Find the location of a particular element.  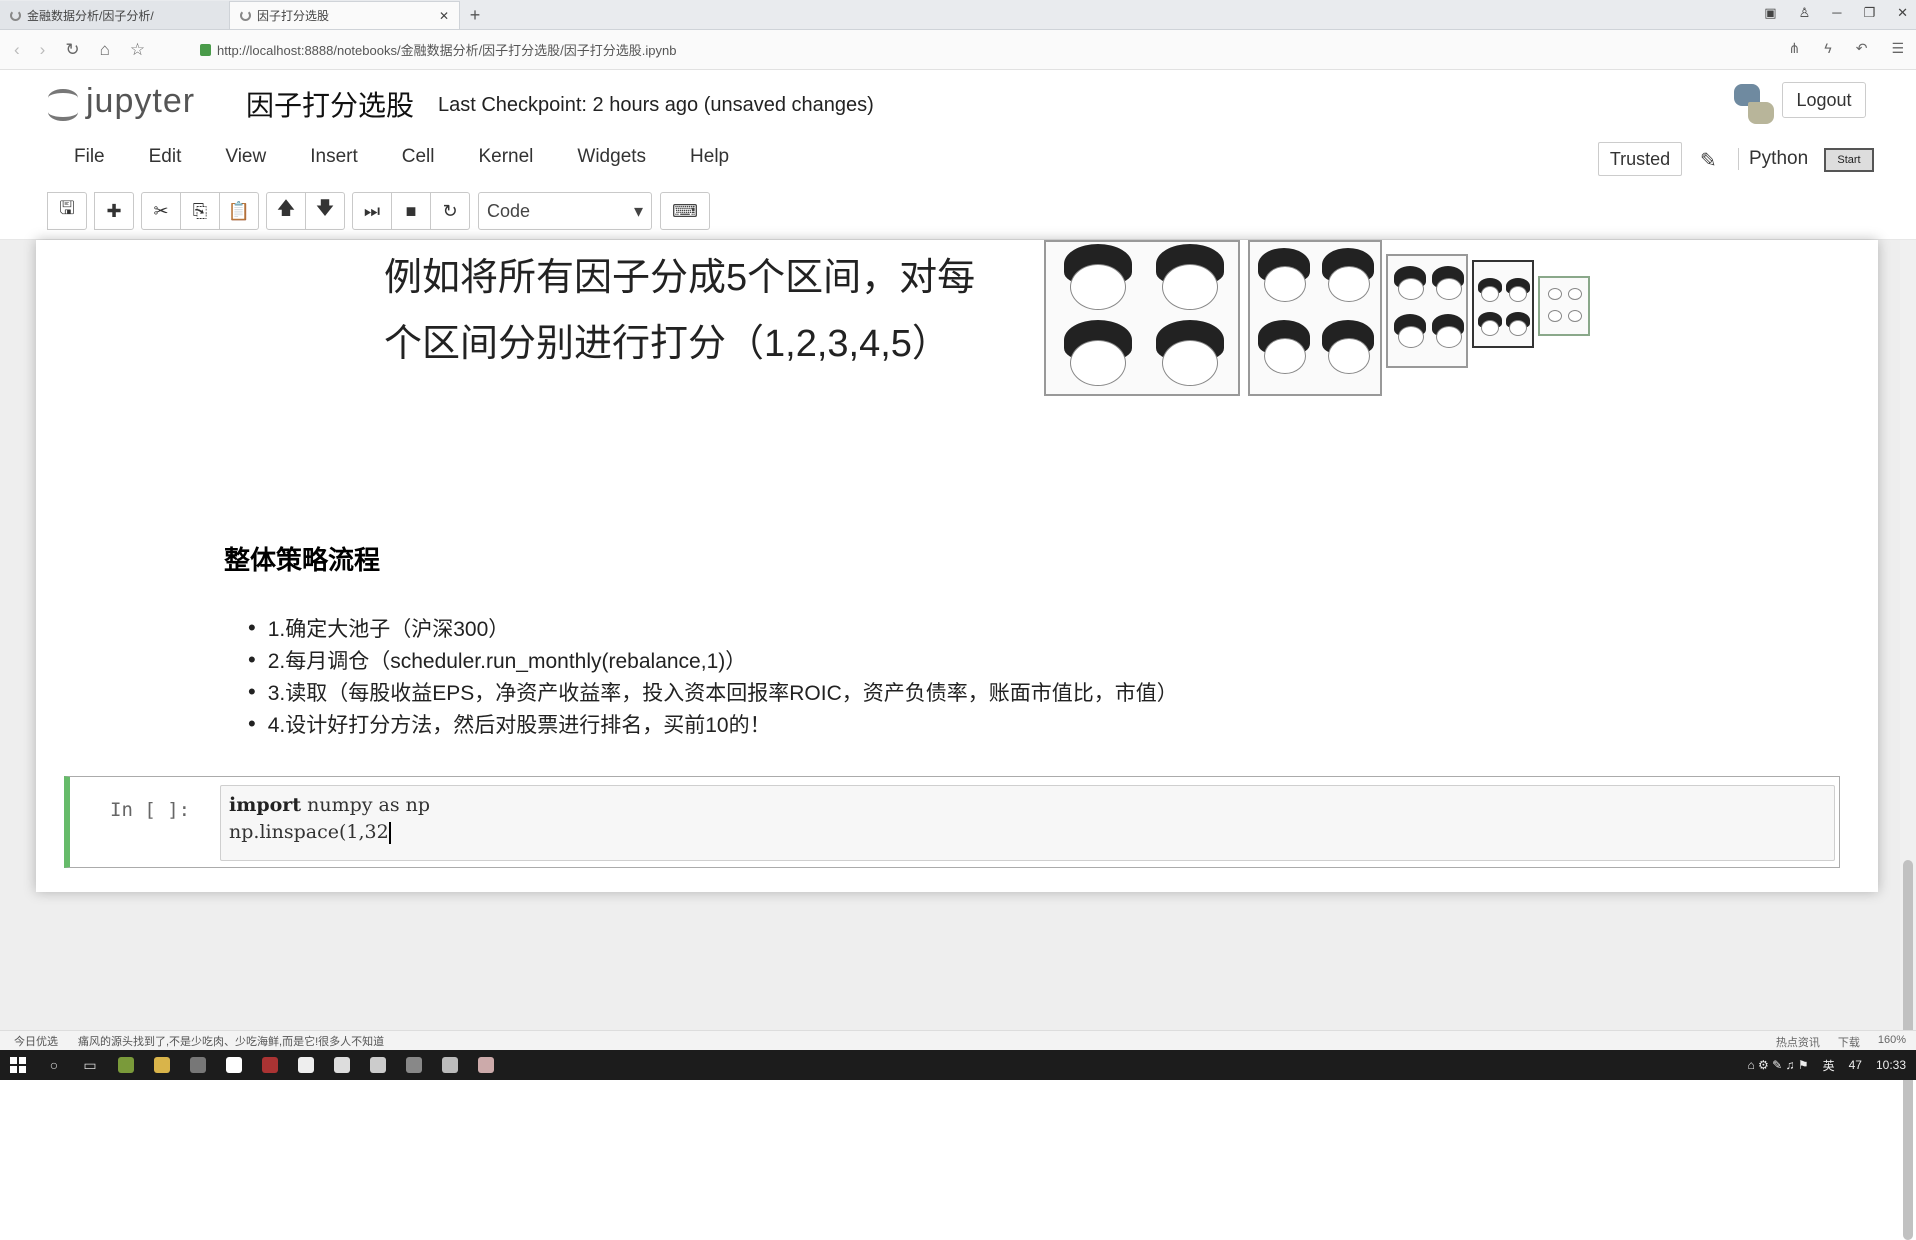

zoom-level: 160% is located at coordinates (1892, 1042).